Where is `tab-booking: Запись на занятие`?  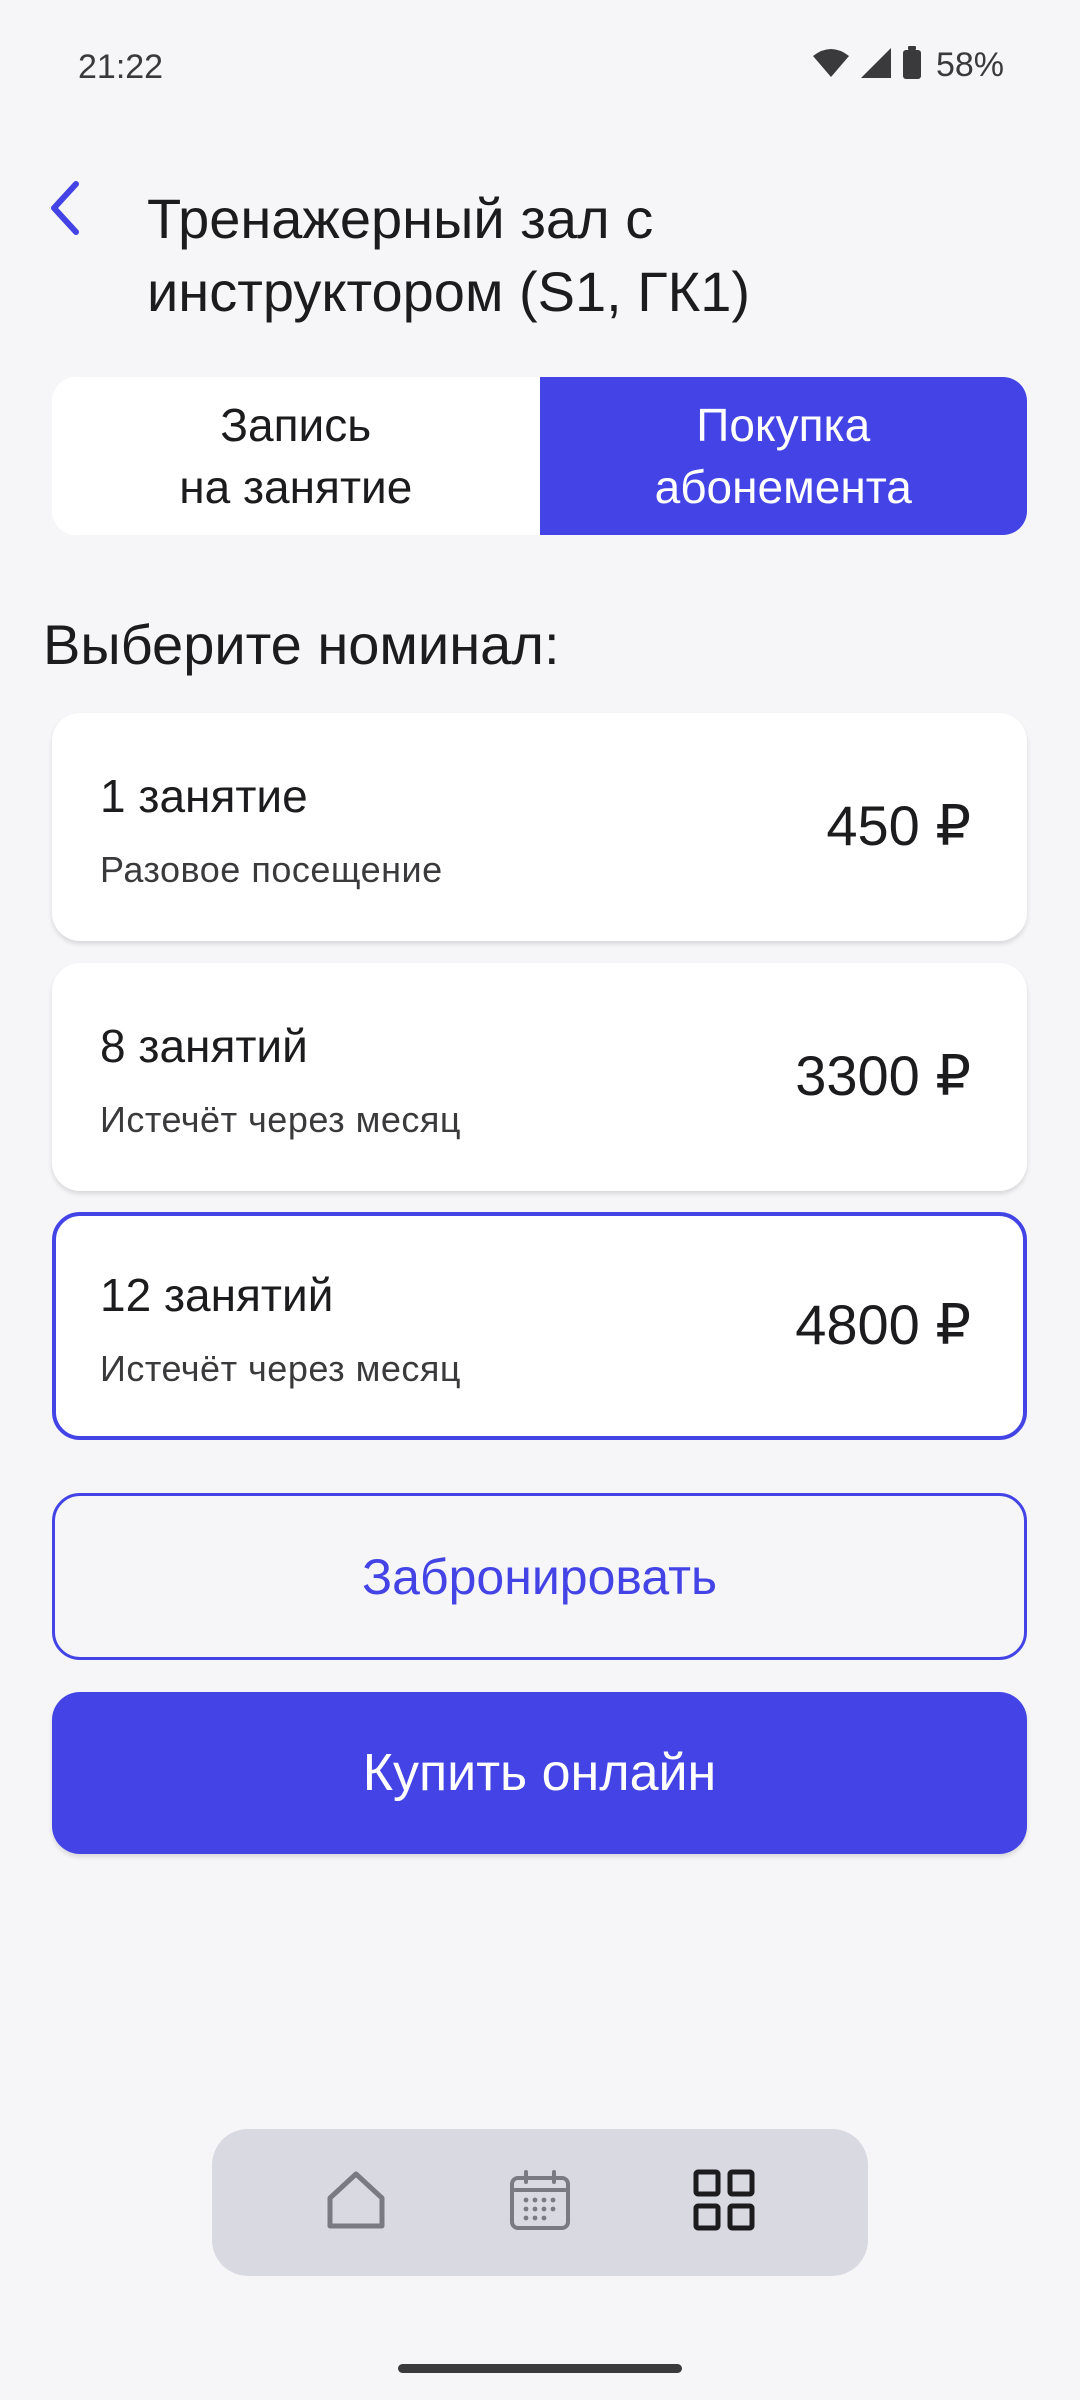 tab-booking: Запись на занятие is located at coordinates (296, 456).